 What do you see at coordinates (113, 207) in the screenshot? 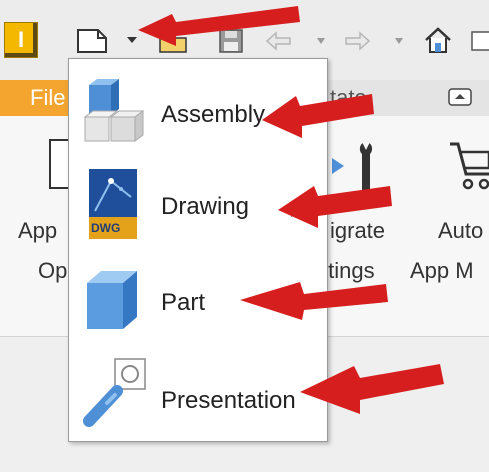
I see `drawing-icon` at bounding box center [113, 207].